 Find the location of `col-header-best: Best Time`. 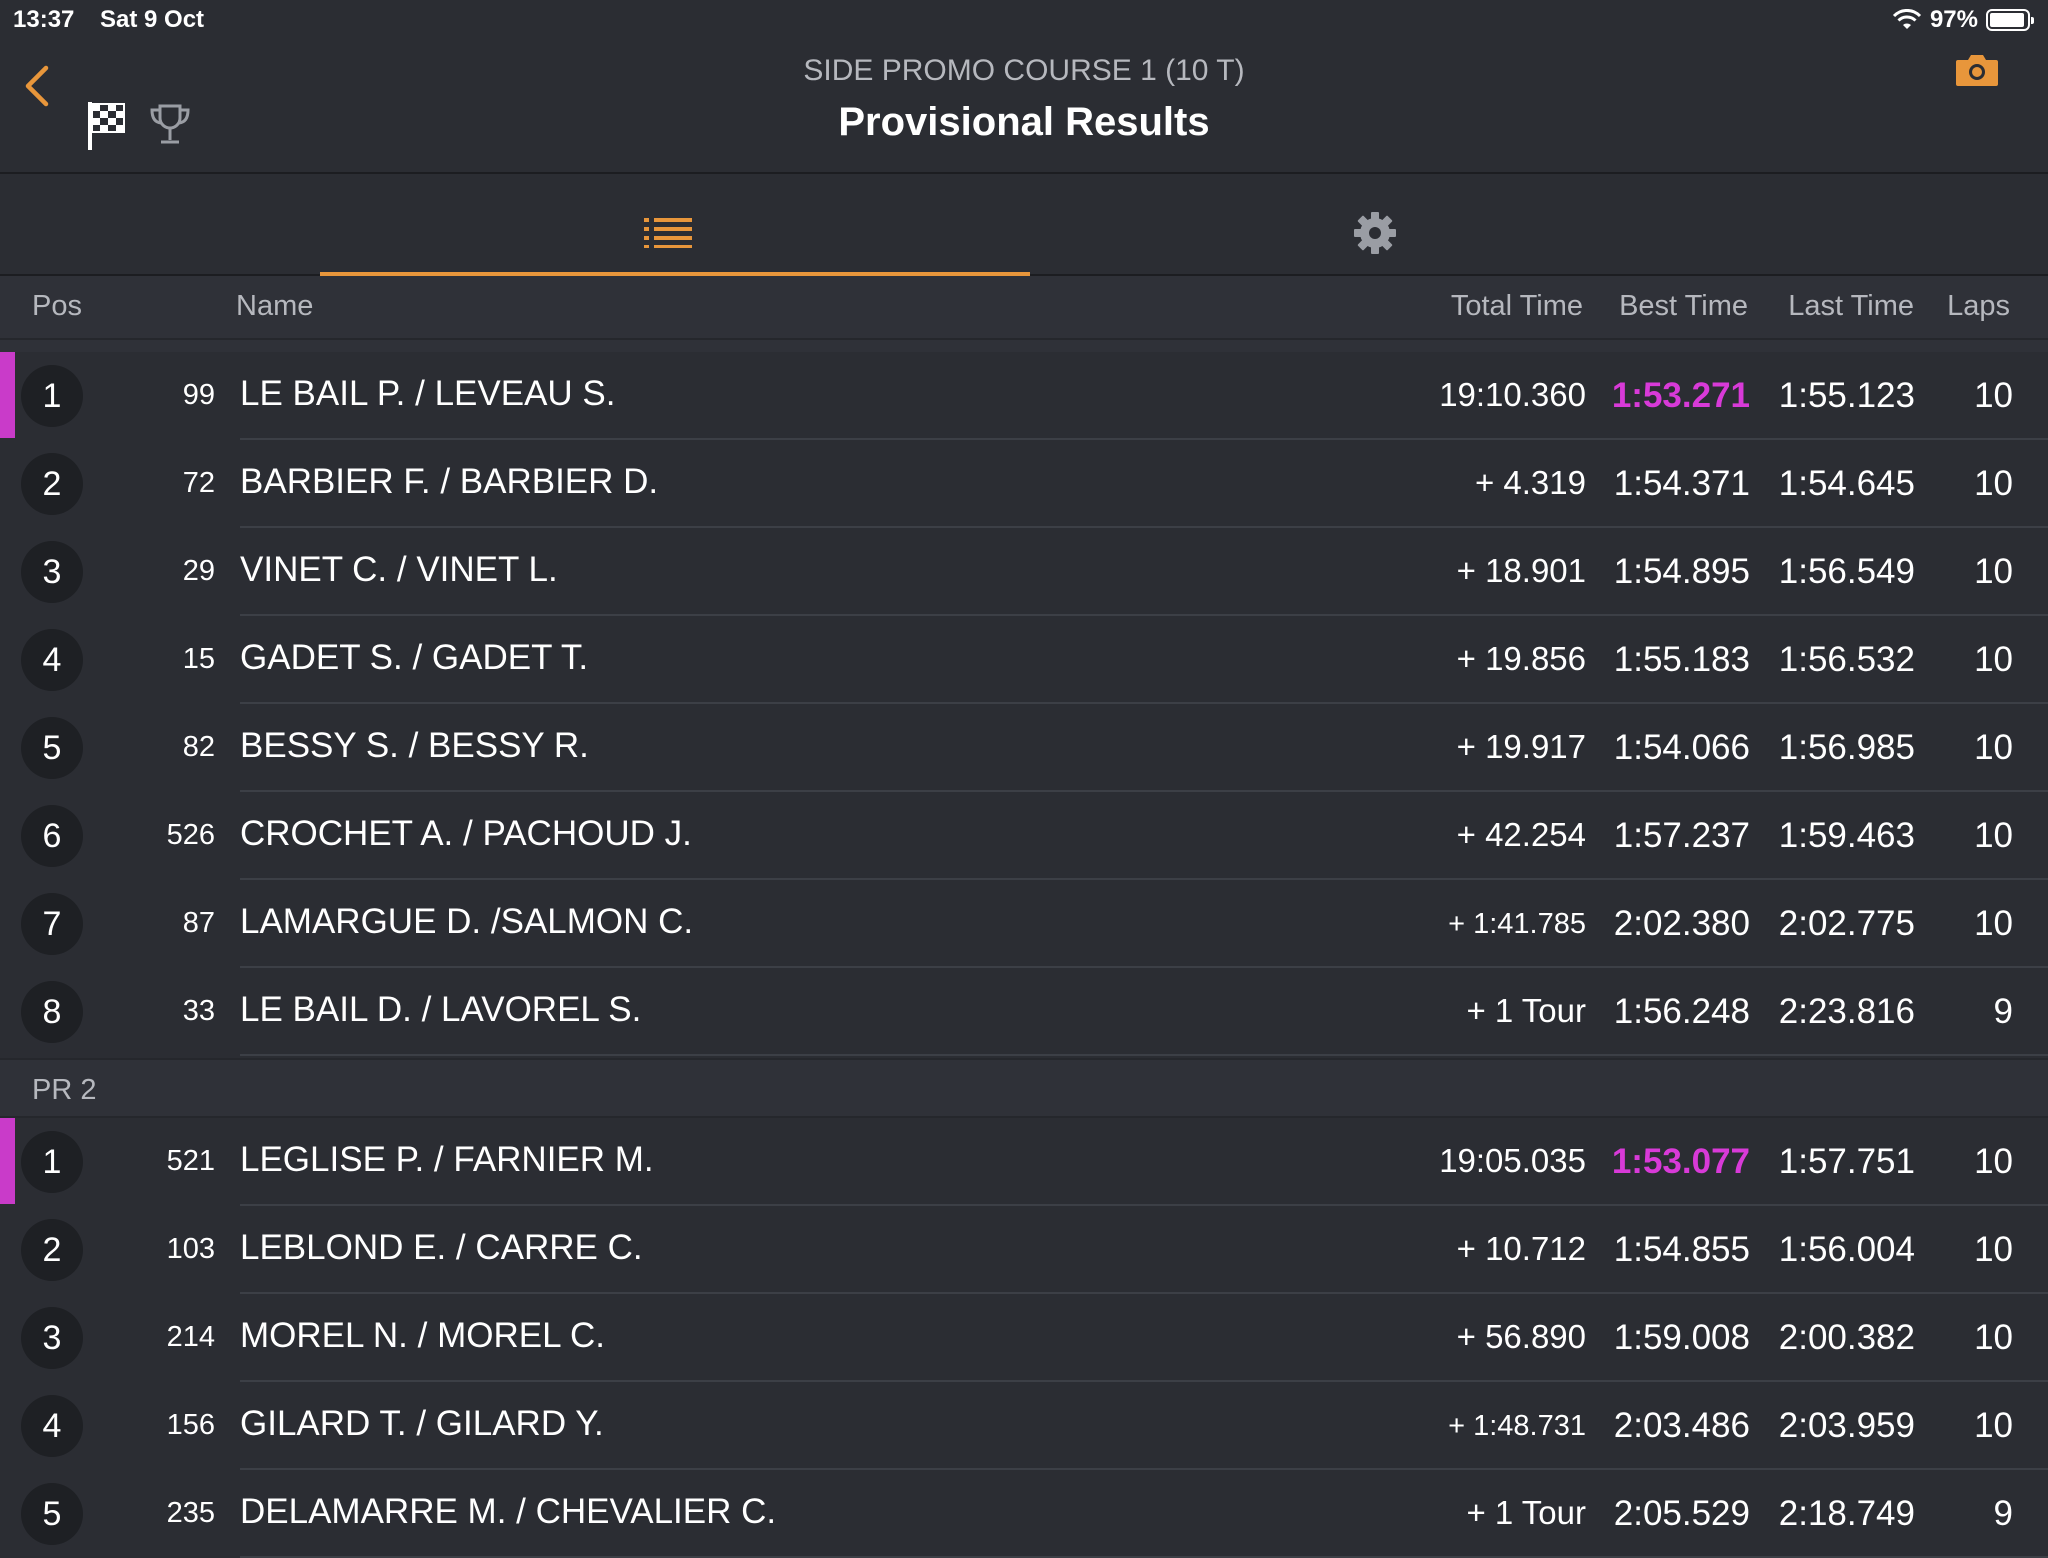

col-header-best: Best Time is located at coordinates (1683, 306).